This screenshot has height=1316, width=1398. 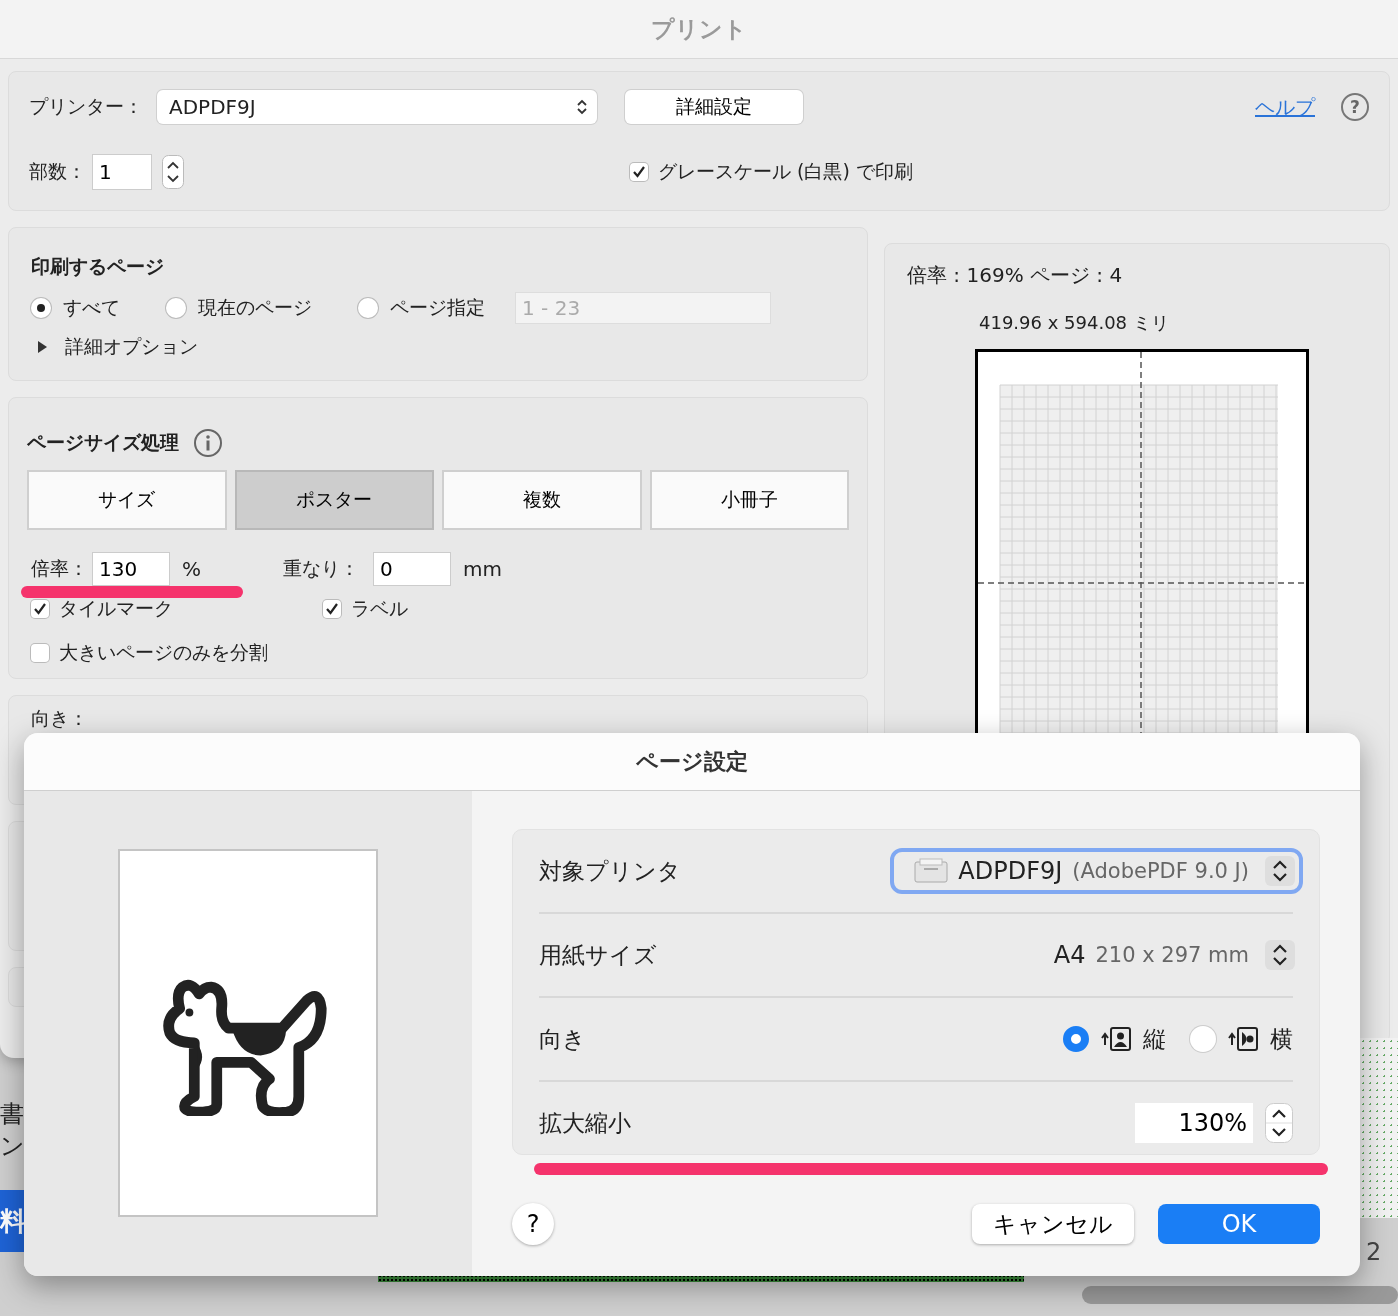 I want to click on cancel-button: キャンセル, so click(x=1053, y=1224).